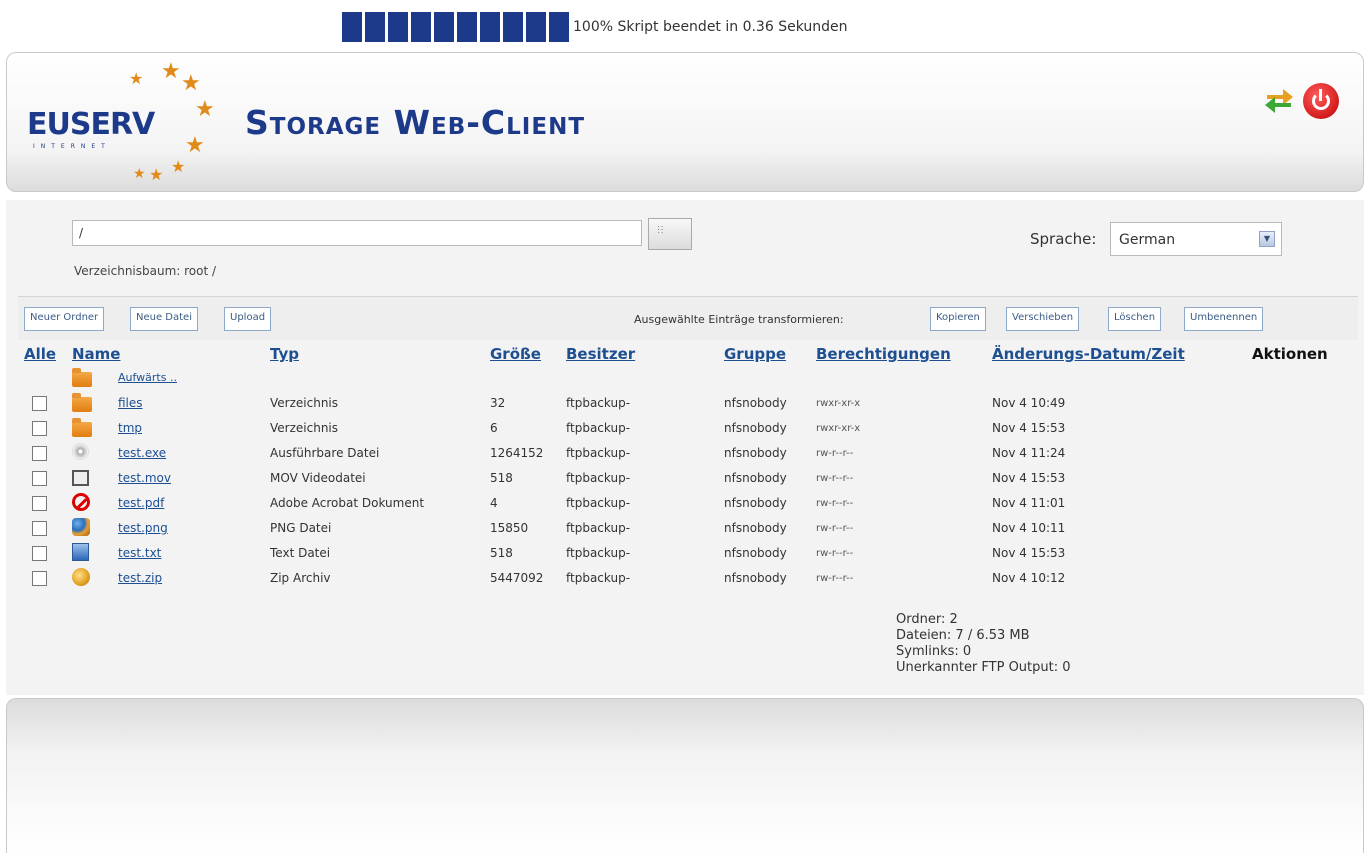 This screenshot has width=1368, height=853. Describe the element at coordinates (838, 428) in the screenshot. I see `file-permissions: rwxr-xr-x` at that location.